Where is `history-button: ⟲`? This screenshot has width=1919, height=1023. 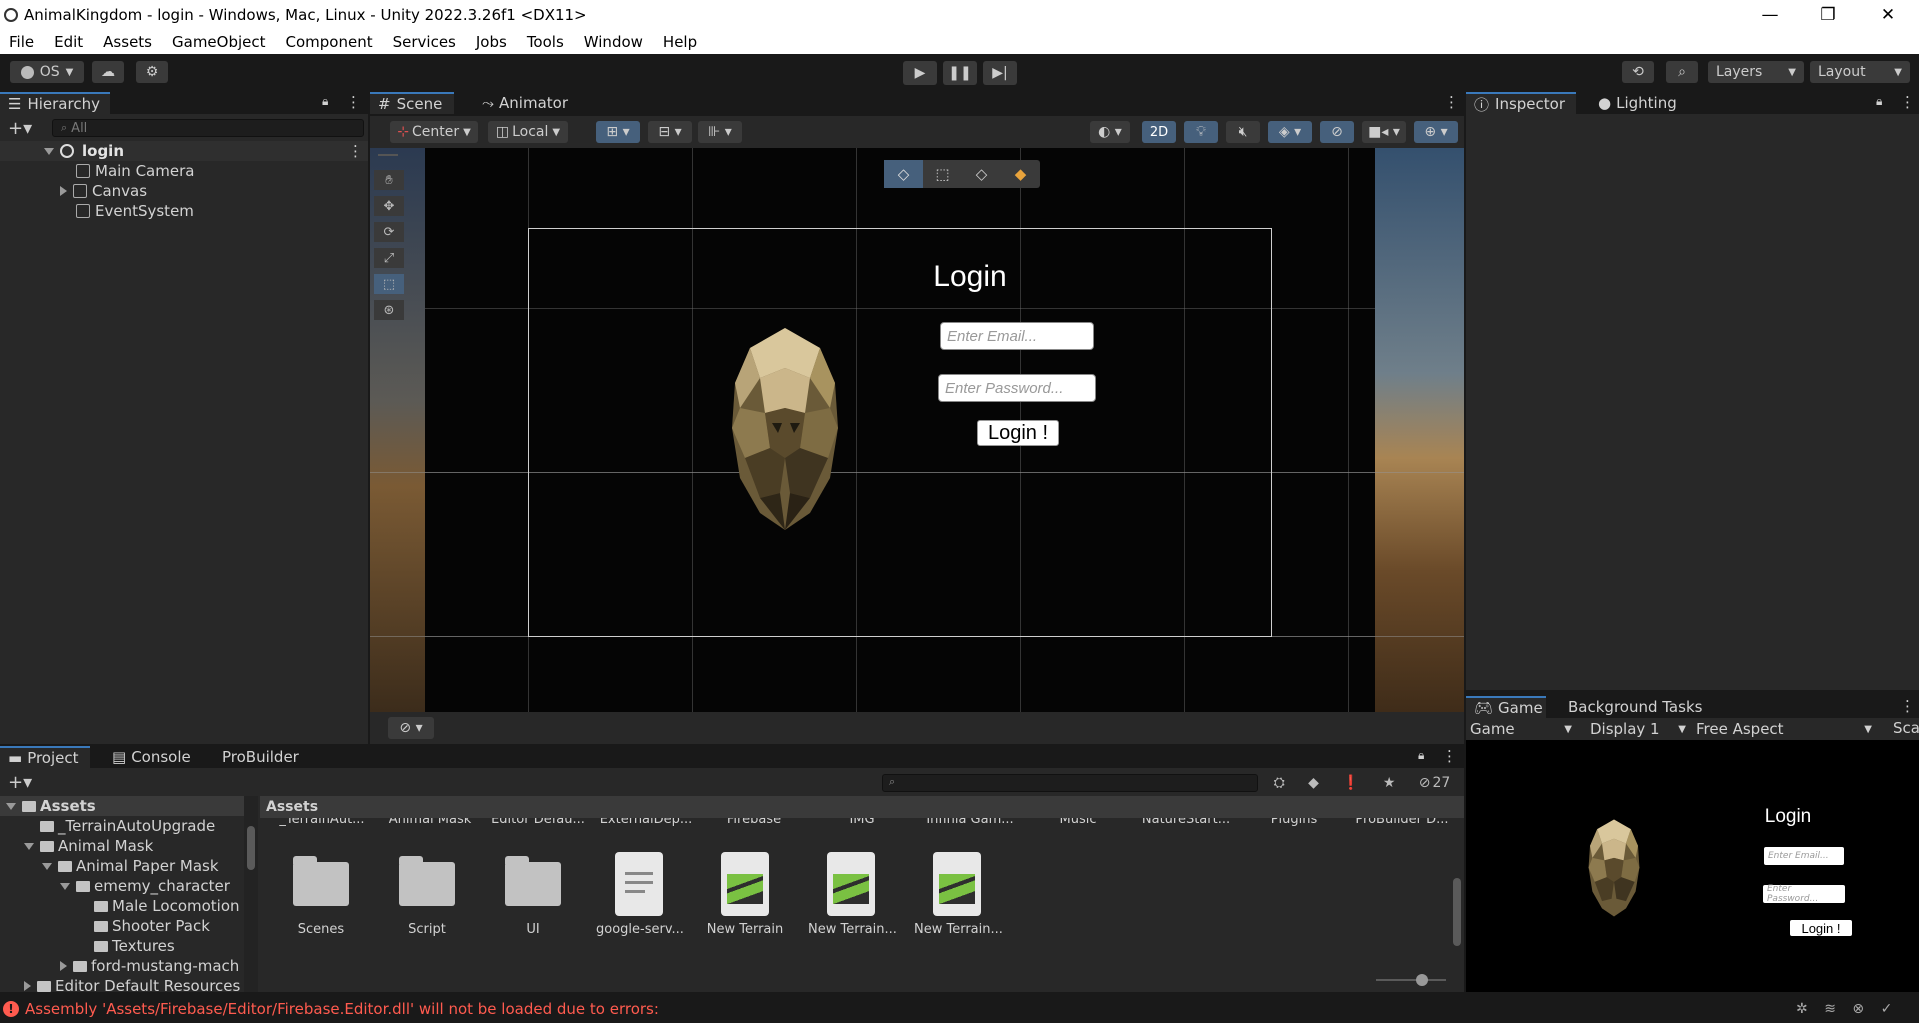 history-button: ⟲ is located at coordinates (1638, 72).